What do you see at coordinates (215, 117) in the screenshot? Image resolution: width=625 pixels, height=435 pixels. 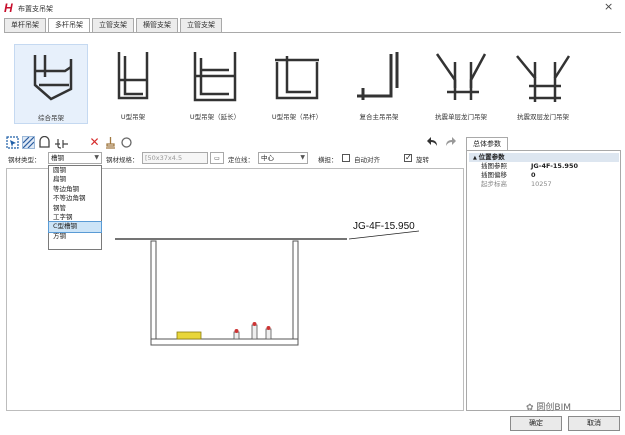 I see `gallery-label: U型吊架（延长）` at bounding box center [215, 117].